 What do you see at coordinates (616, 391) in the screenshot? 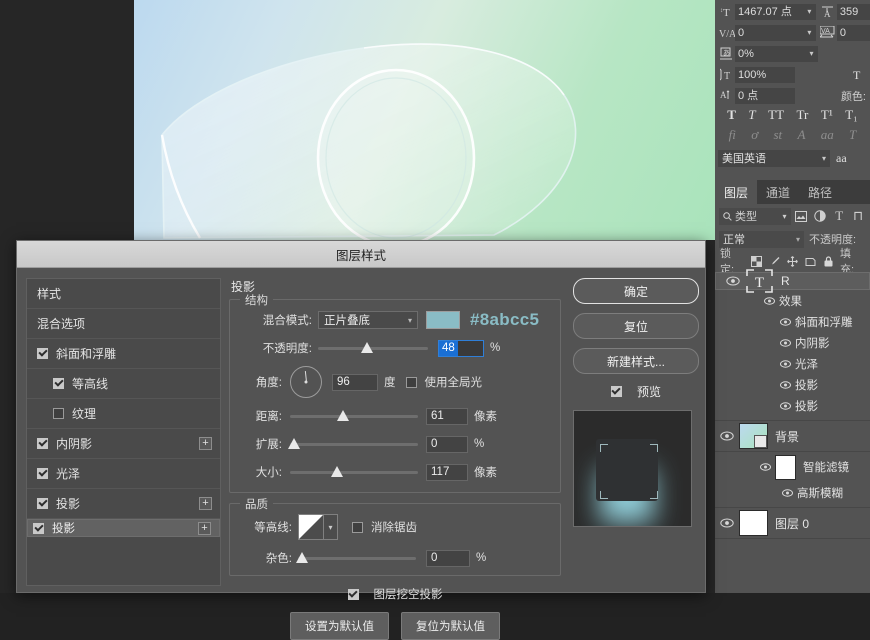
I see `preview-checkbox` at bounding box center [616, 391].